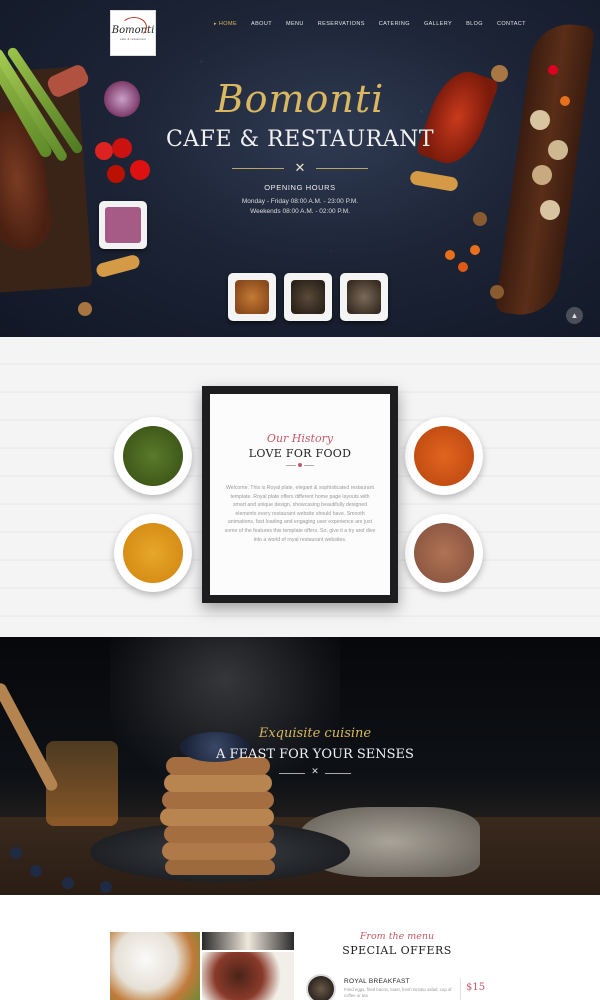  I want to click on brand-logo: Bomonti cafe & restaurant, so click(133, 33).